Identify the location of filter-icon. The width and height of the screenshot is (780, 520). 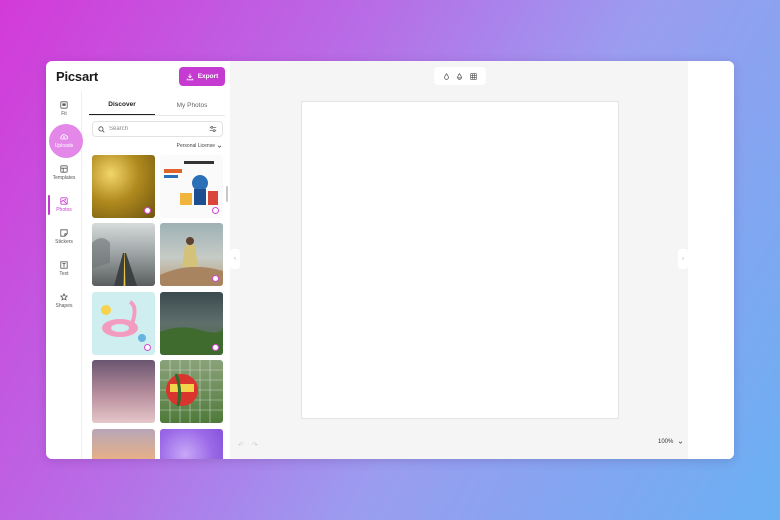
(213, 129).